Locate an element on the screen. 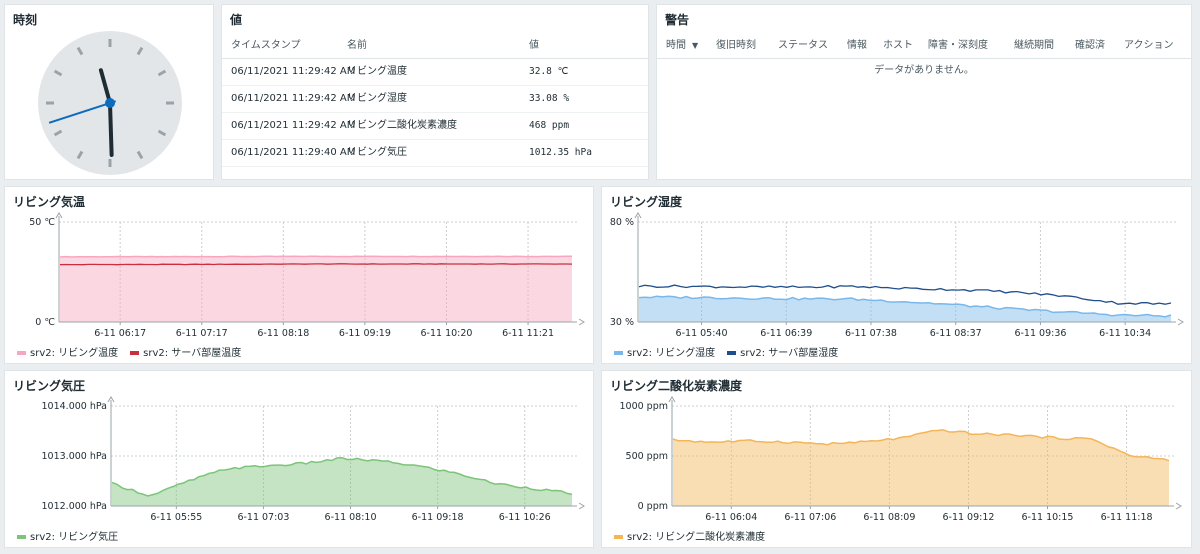 Image resolution: width=1200 pixels, height=554 pixels. x-tick-label: 6-11 07:38 is located at coordinates (871, 333).